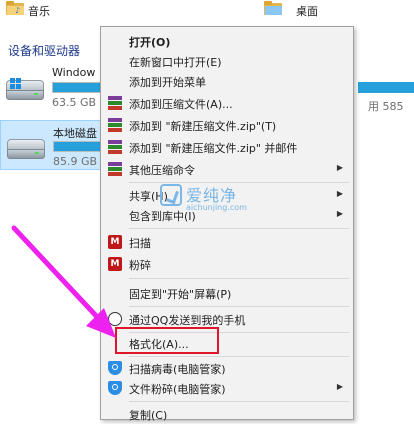  What do you see at coordinates (140, 243) in the screenshot?
I see `menu-item-label: 扫描` at bounding box center [140, 243].